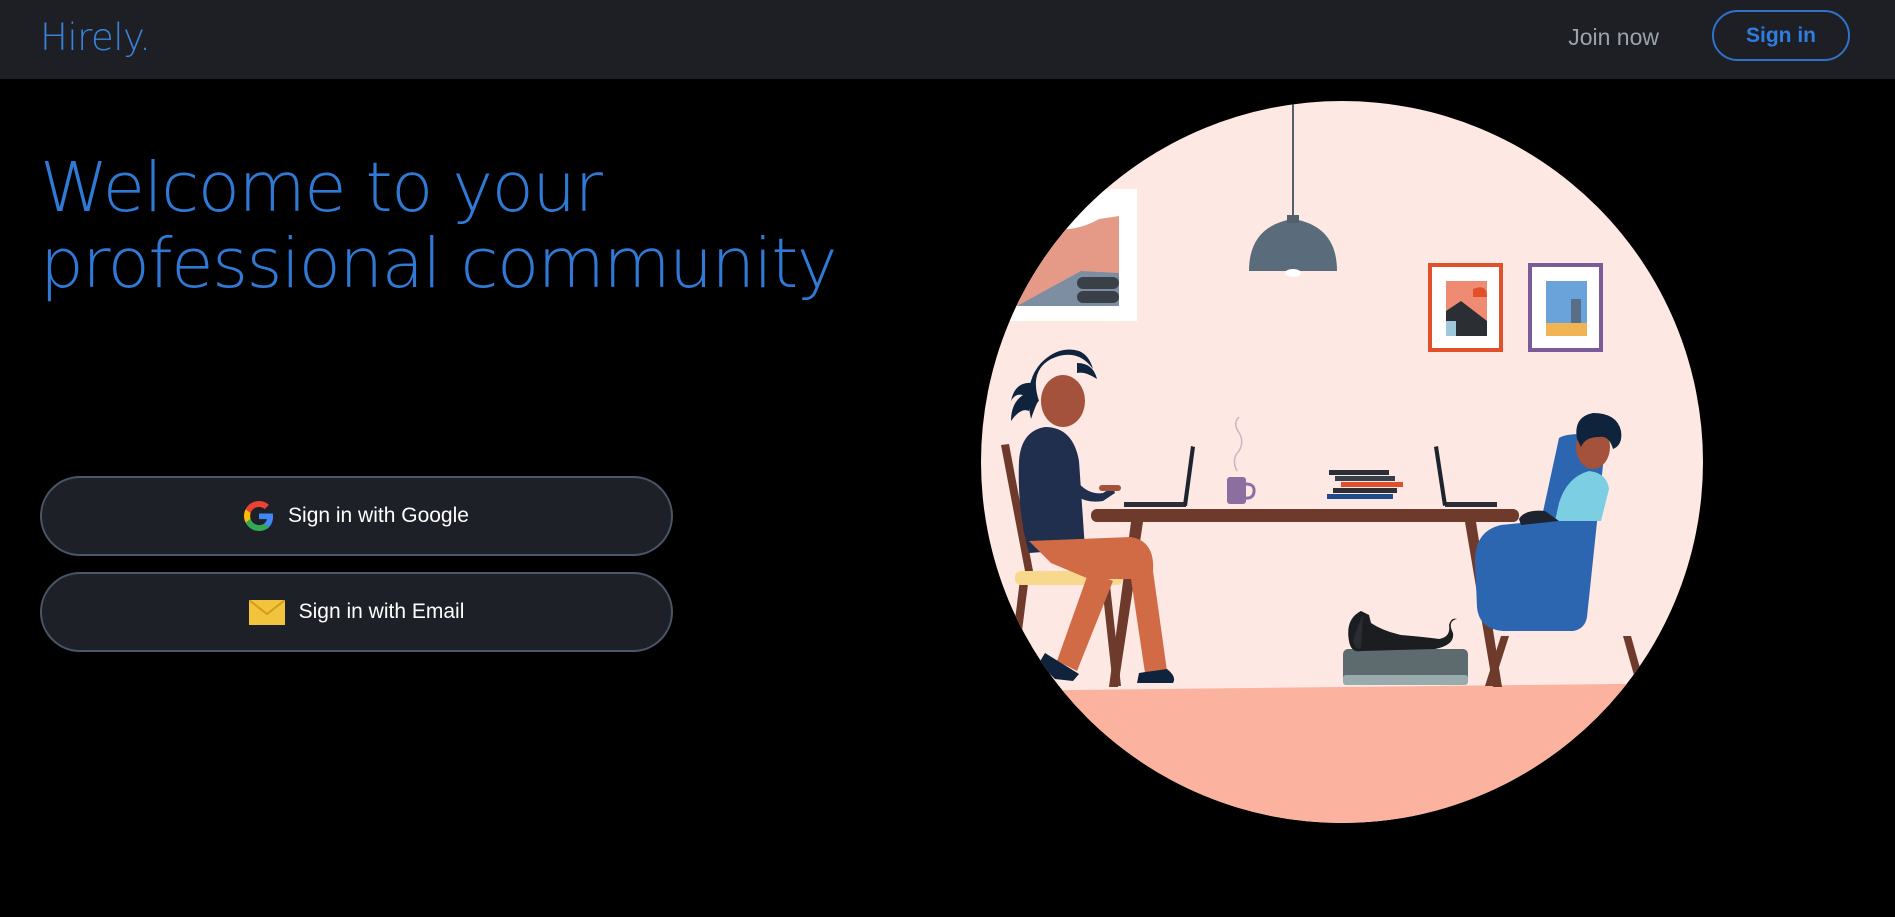 The width and height of the screenshot is (1895, 917). What do you see at coordinates (381, 611) in the screenshot?
I see `email-button-label: Sign in with Email` at bounding box center [381, 611].